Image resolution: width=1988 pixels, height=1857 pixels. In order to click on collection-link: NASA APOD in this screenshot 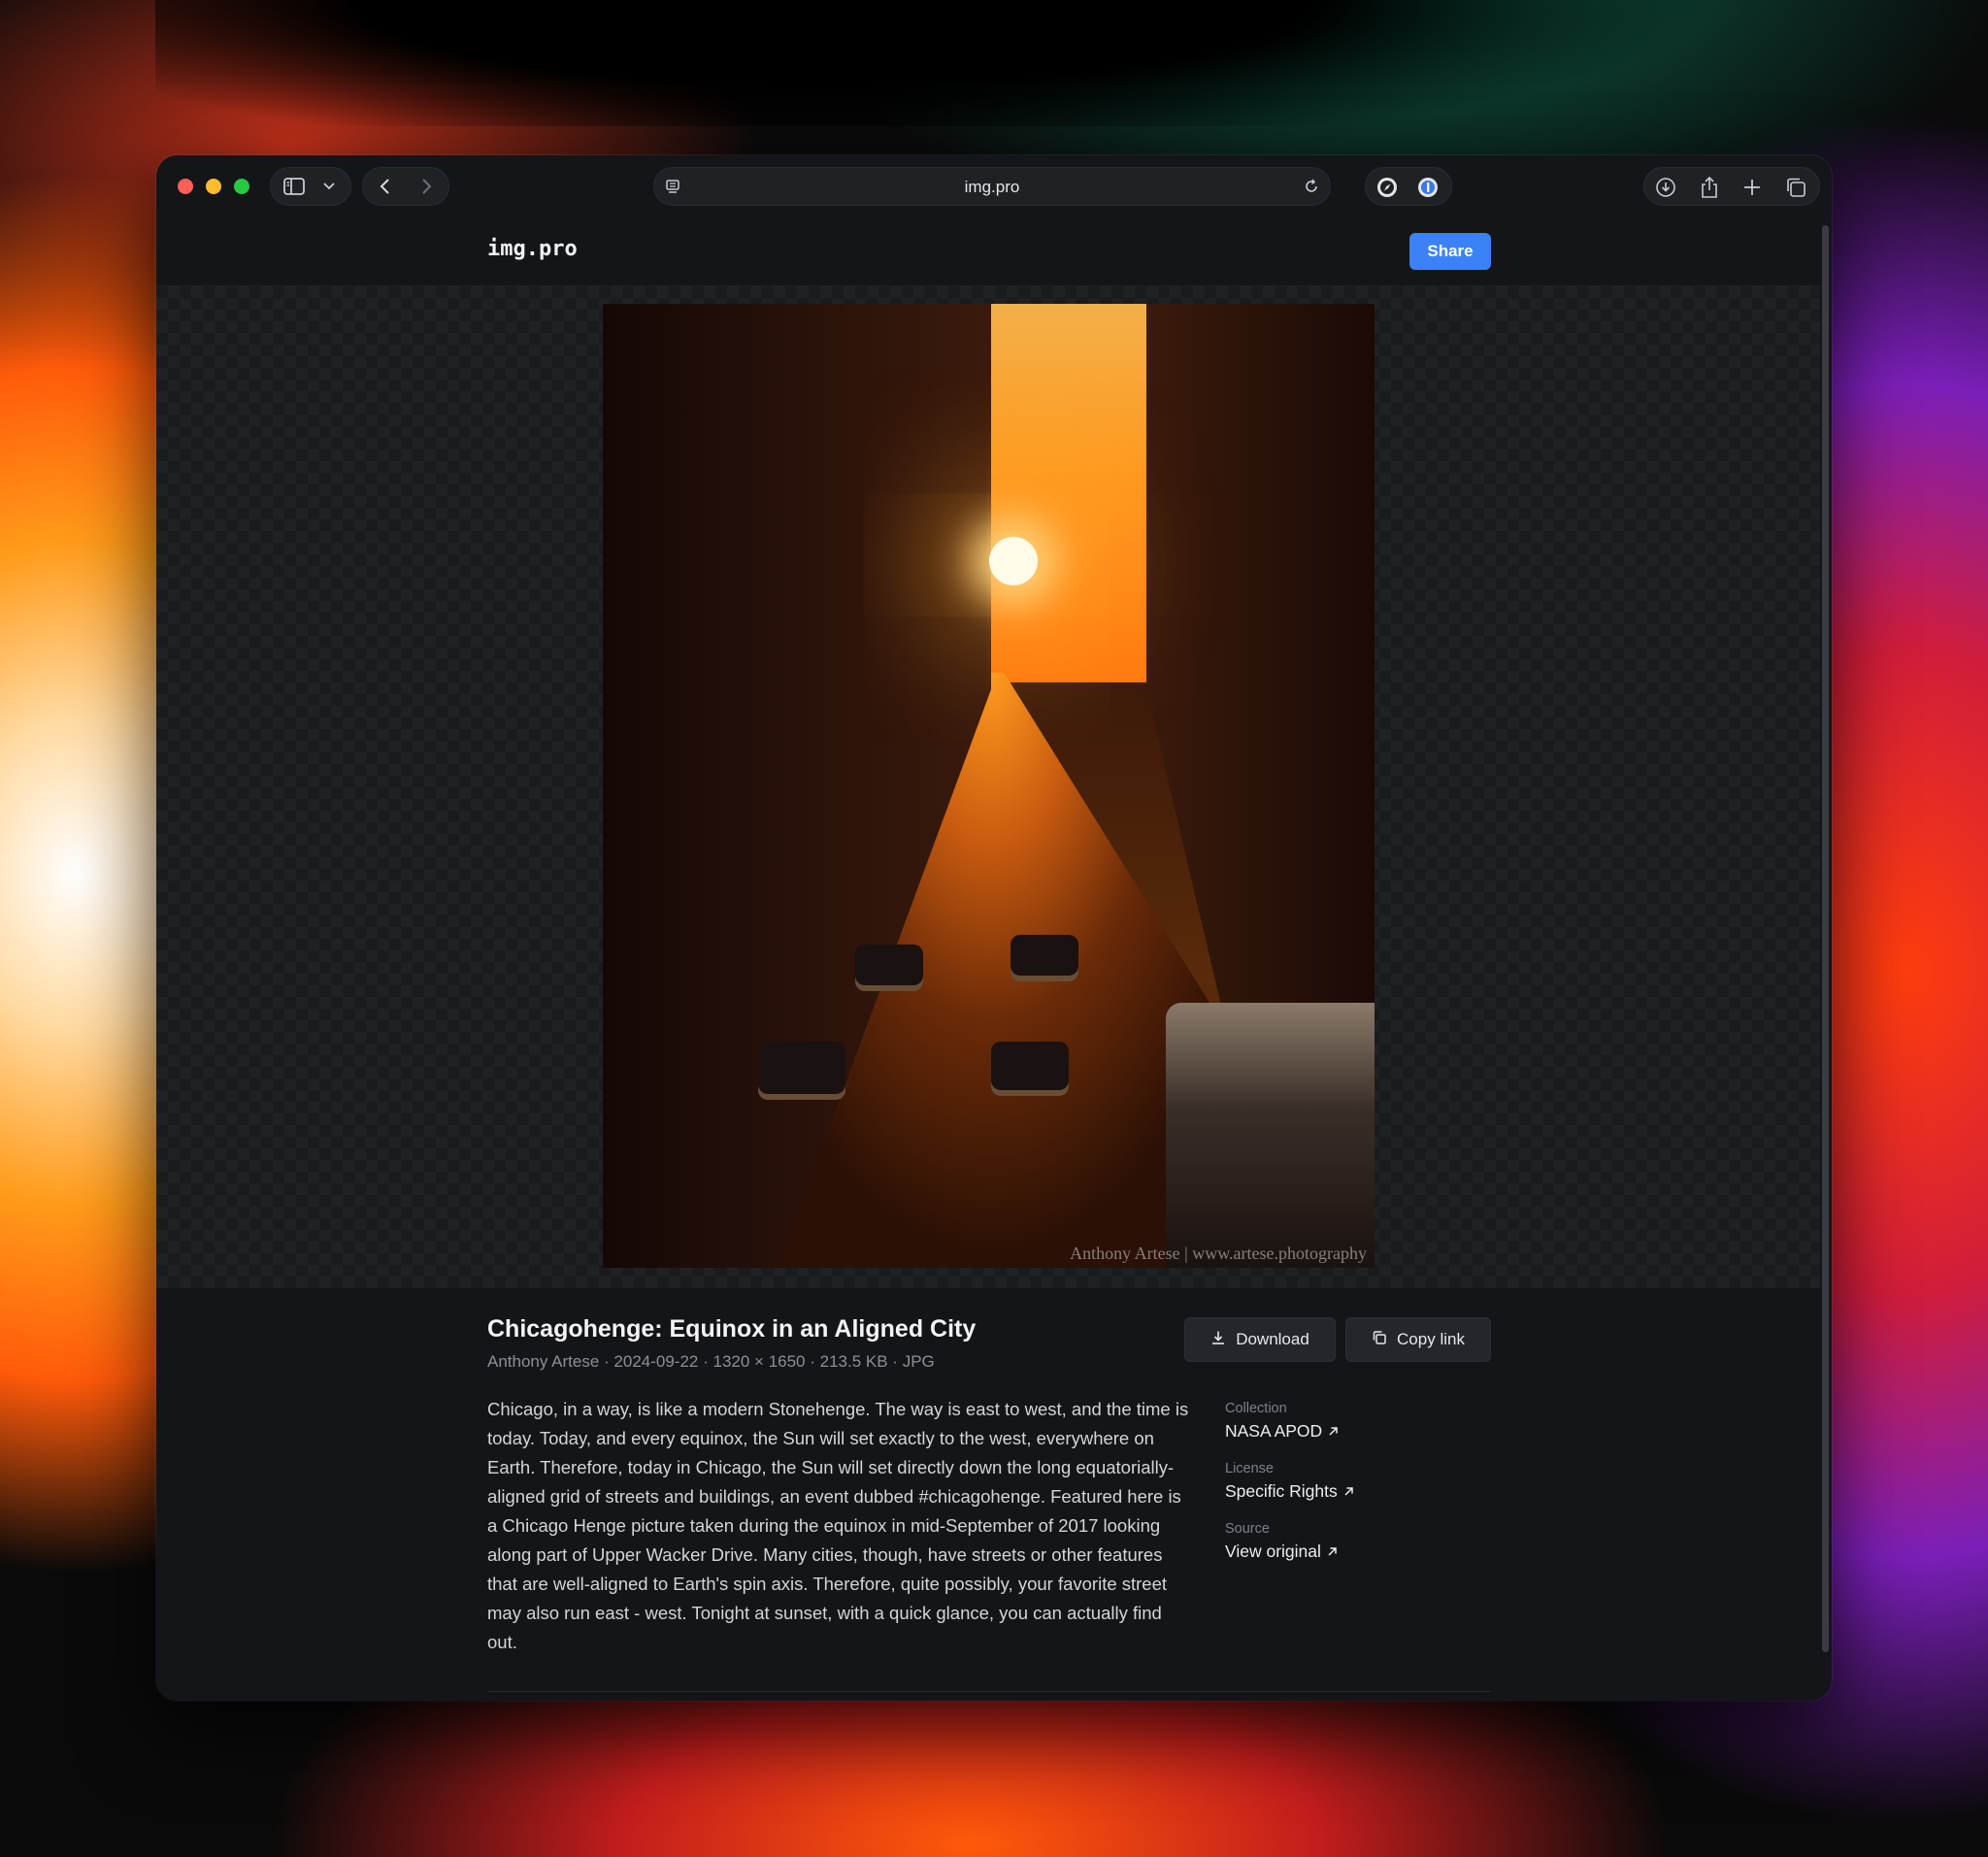, I will do `click(1282, 1431)`.